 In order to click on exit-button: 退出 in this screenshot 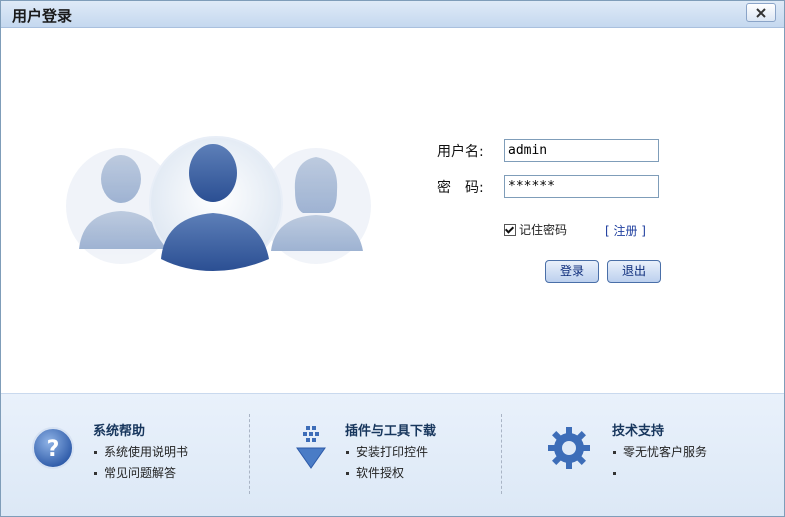, I will do `click(634, 271)`.